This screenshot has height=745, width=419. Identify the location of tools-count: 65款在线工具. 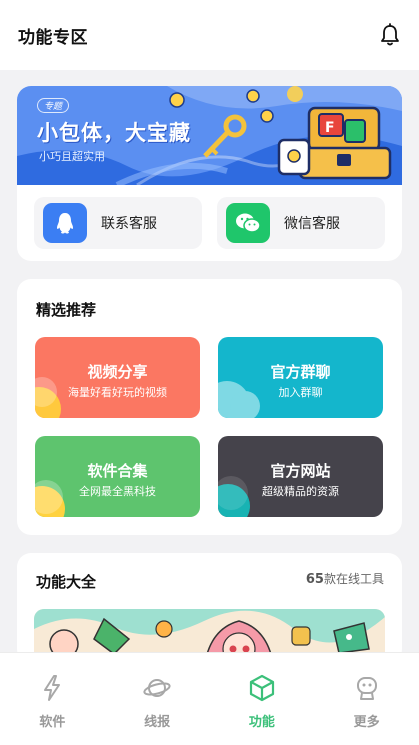
(345, 578).